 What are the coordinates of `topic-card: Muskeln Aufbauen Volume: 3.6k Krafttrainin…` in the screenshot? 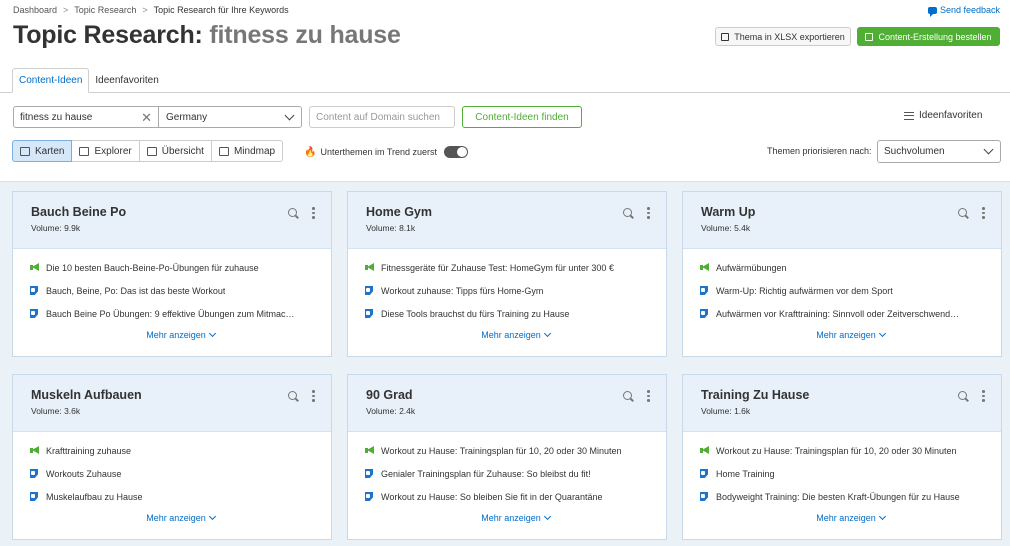 It's located at (172, 457).